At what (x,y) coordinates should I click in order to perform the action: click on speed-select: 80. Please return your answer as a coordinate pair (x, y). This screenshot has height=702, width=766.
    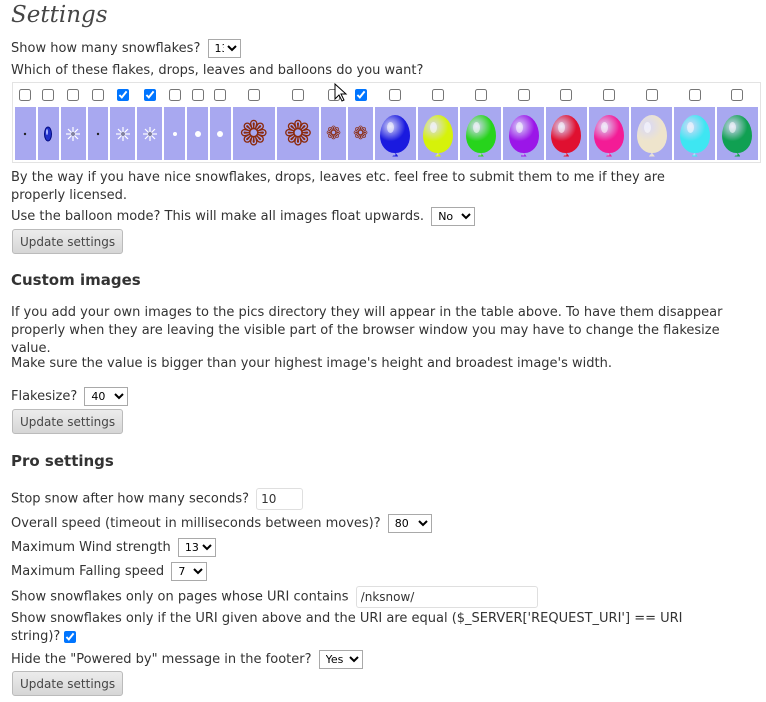
    Looking at the image, I should click on (409, 523).